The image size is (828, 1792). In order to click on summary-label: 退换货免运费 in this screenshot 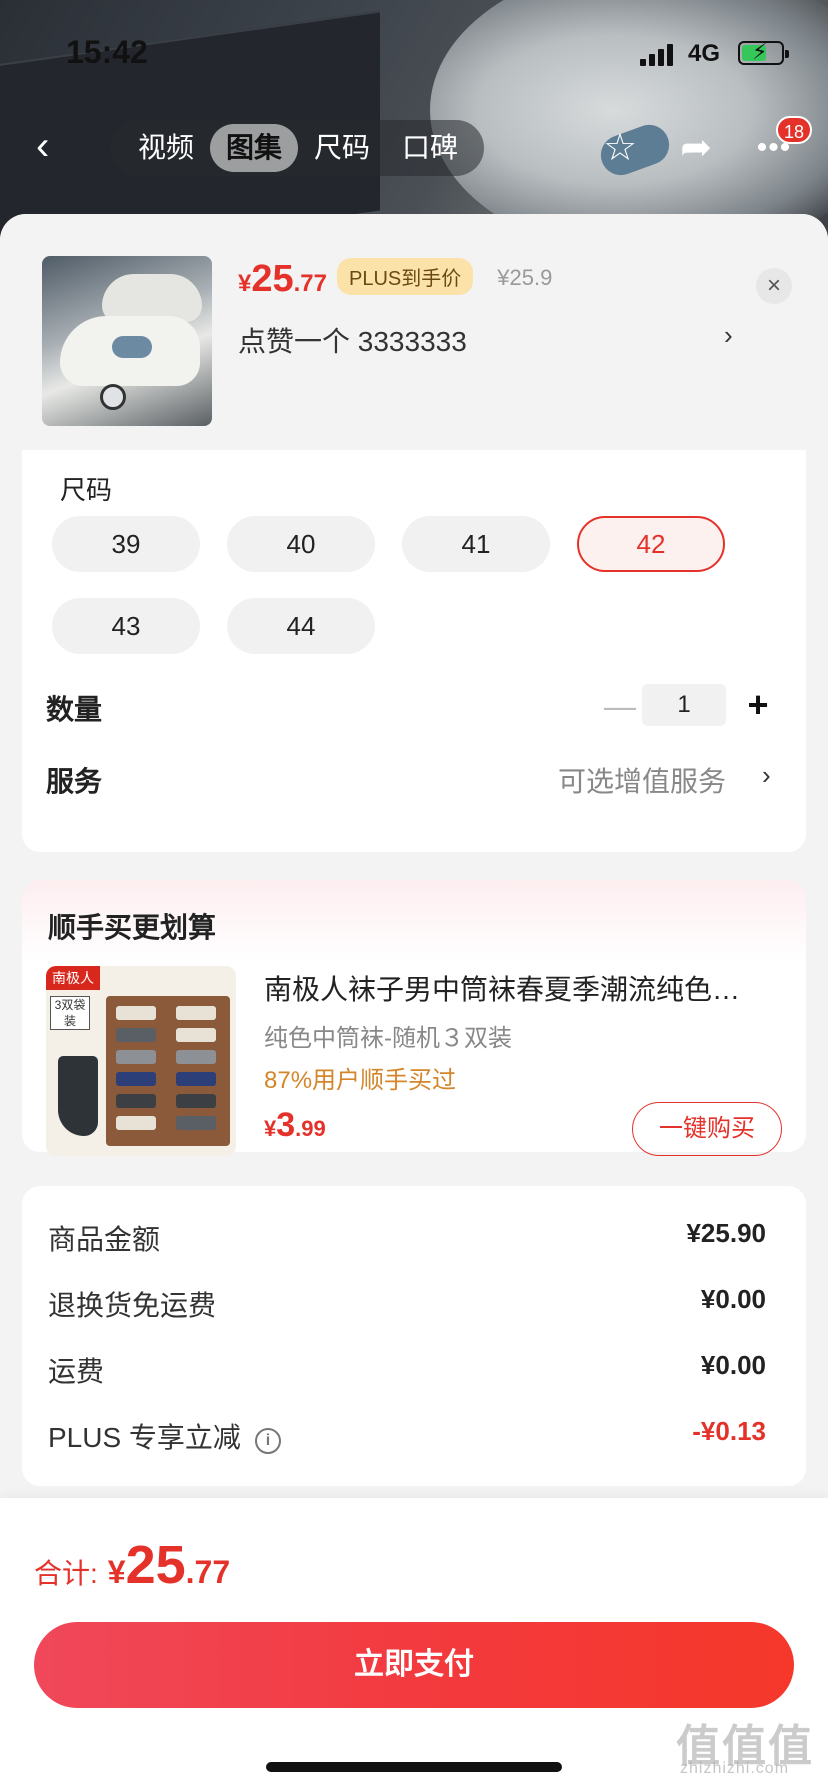, I will do `click(132, 1305)`.